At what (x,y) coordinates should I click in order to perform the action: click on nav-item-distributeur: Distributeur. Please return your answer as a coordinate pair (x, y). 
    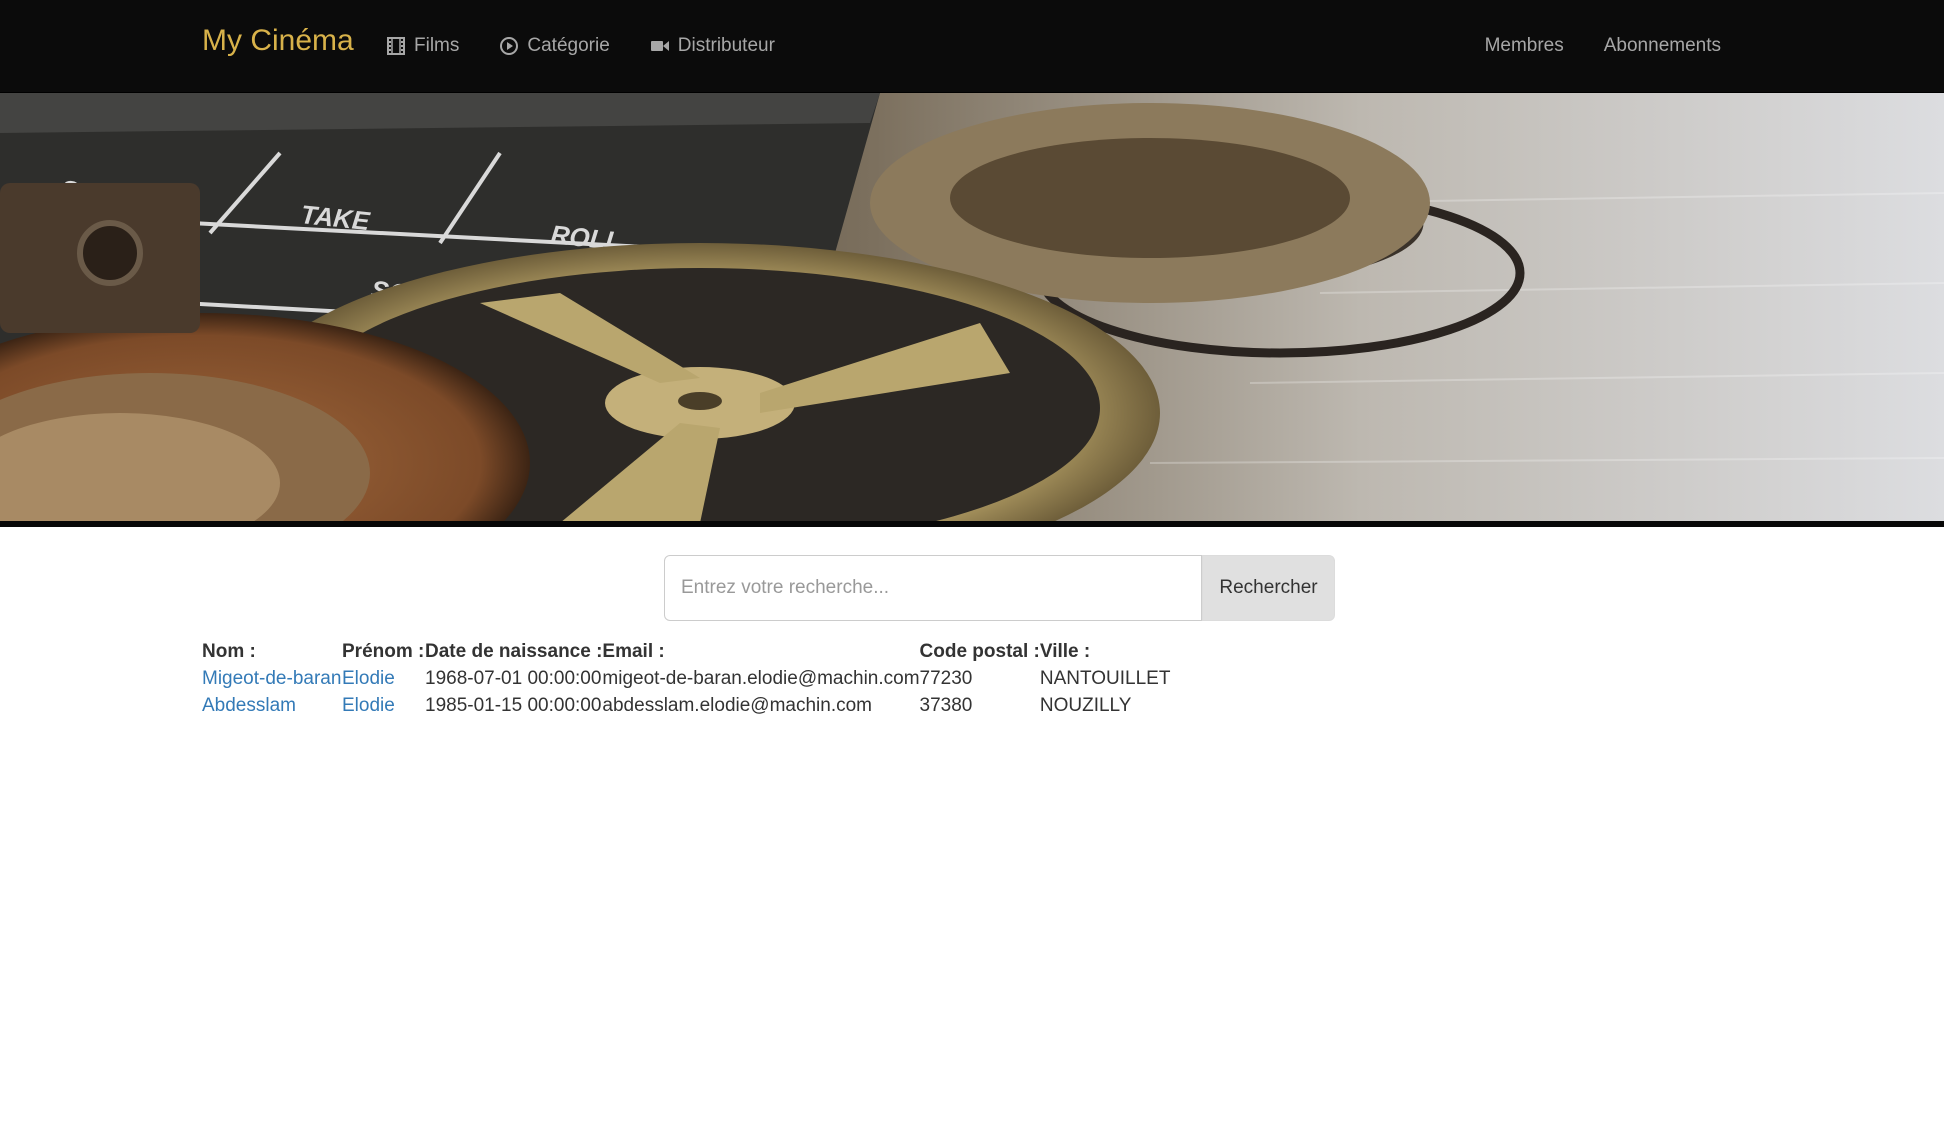
    Looking at the image, I should click on (712, 46).